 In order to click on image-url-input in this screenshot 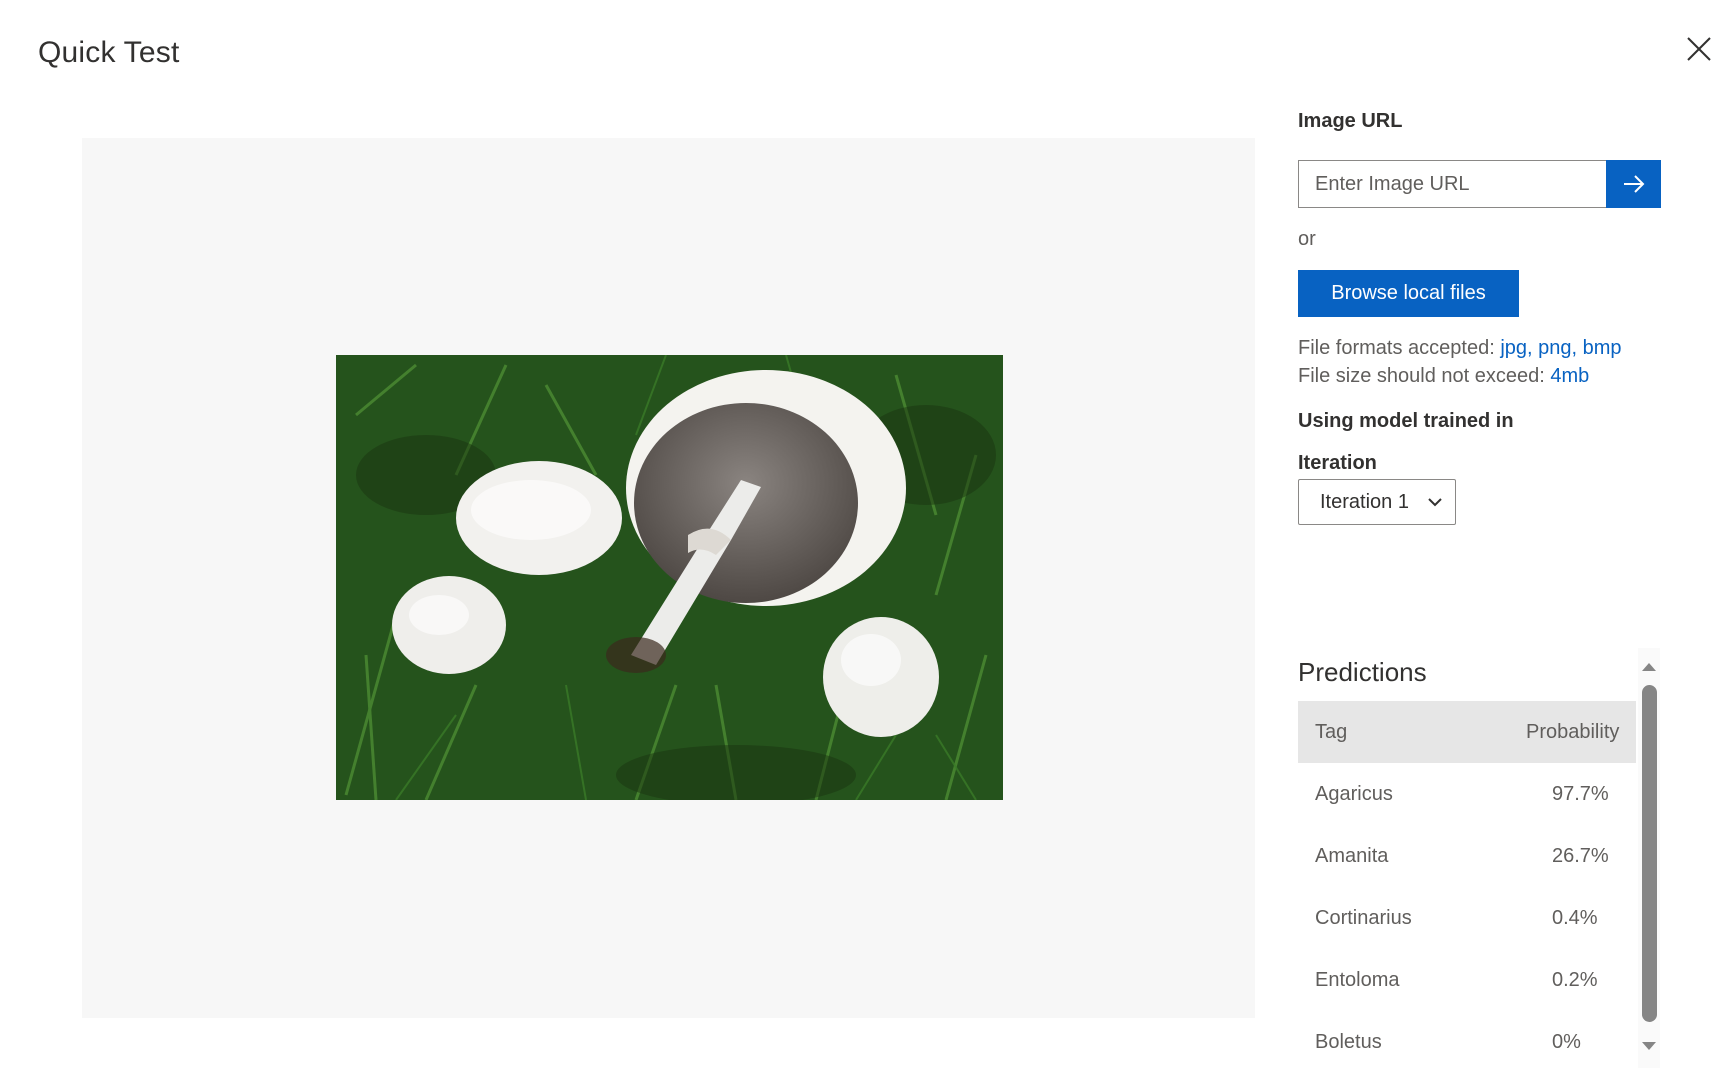, I will do `click(1452, 184)`.